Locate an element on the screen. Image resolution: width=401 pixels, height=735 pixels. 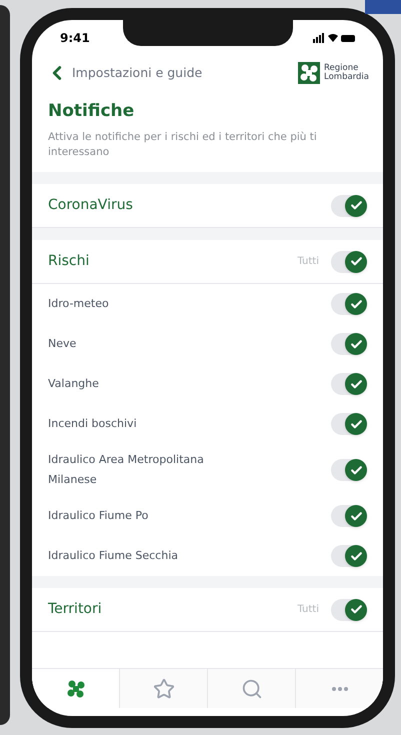
star-icon is located at coordinates (163, 689).